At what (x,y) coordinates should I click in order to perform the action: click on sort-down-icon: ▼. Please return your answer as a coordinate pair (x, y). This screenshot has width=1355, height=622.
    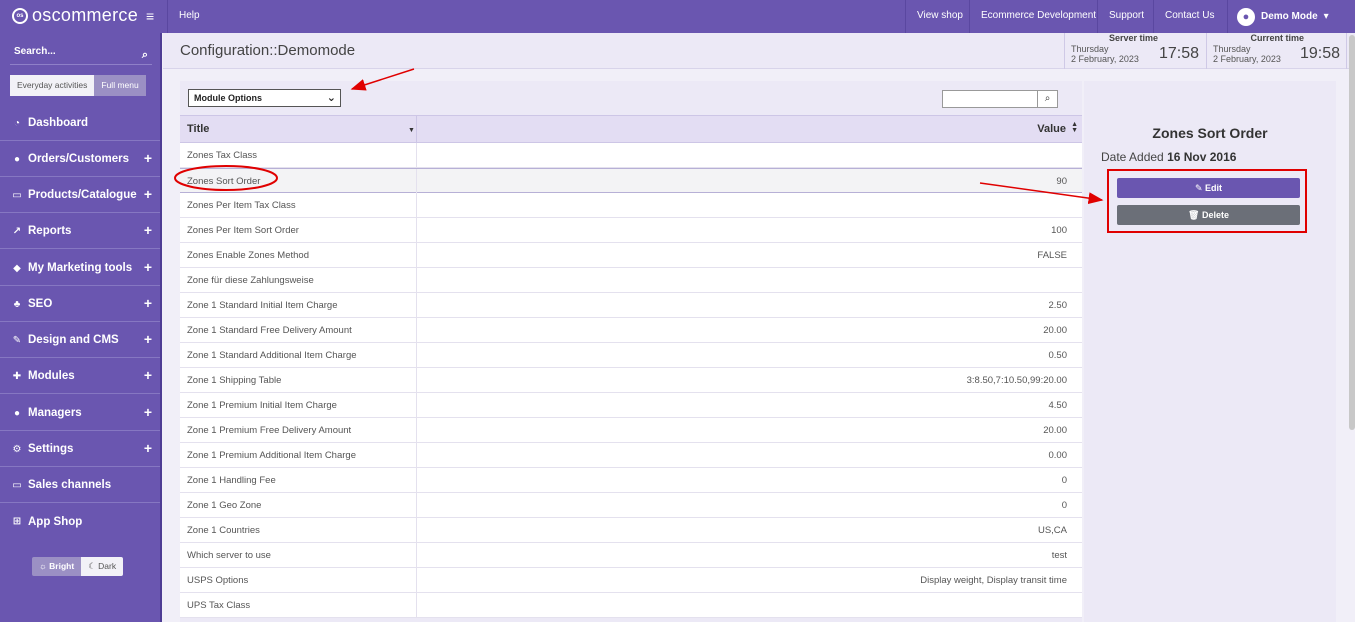
    Looking at the image, I should click on (411, 130).